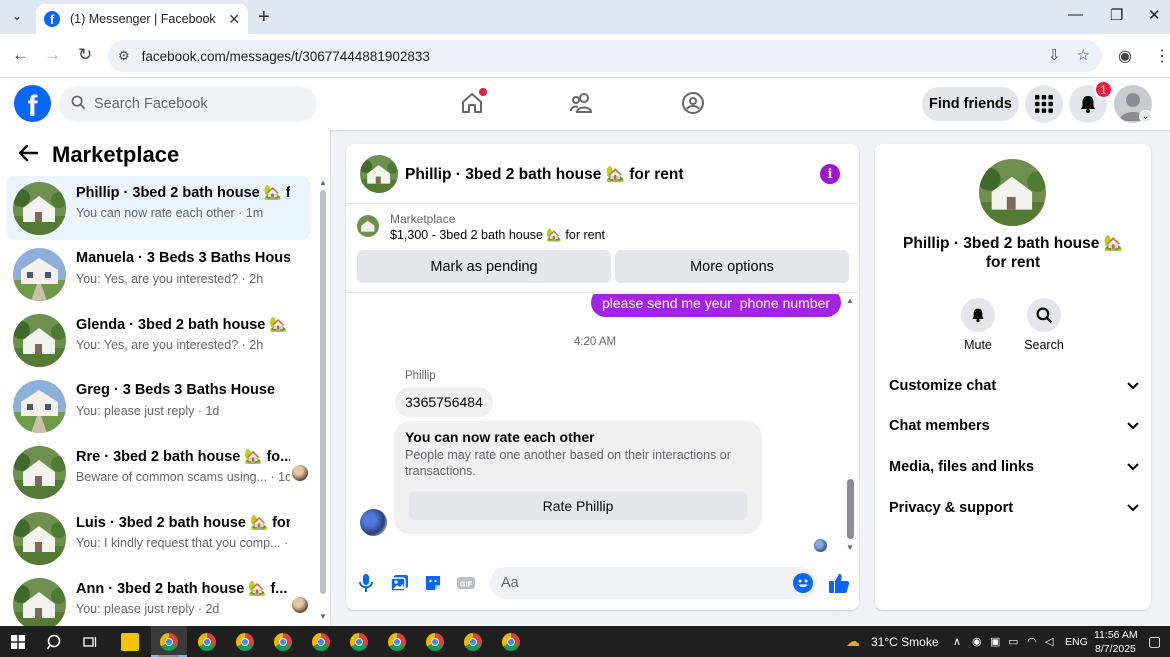 This screenshot has height=657, width=1170. I want to click on clock-time: 11:56 AM, so click(1116, 635).